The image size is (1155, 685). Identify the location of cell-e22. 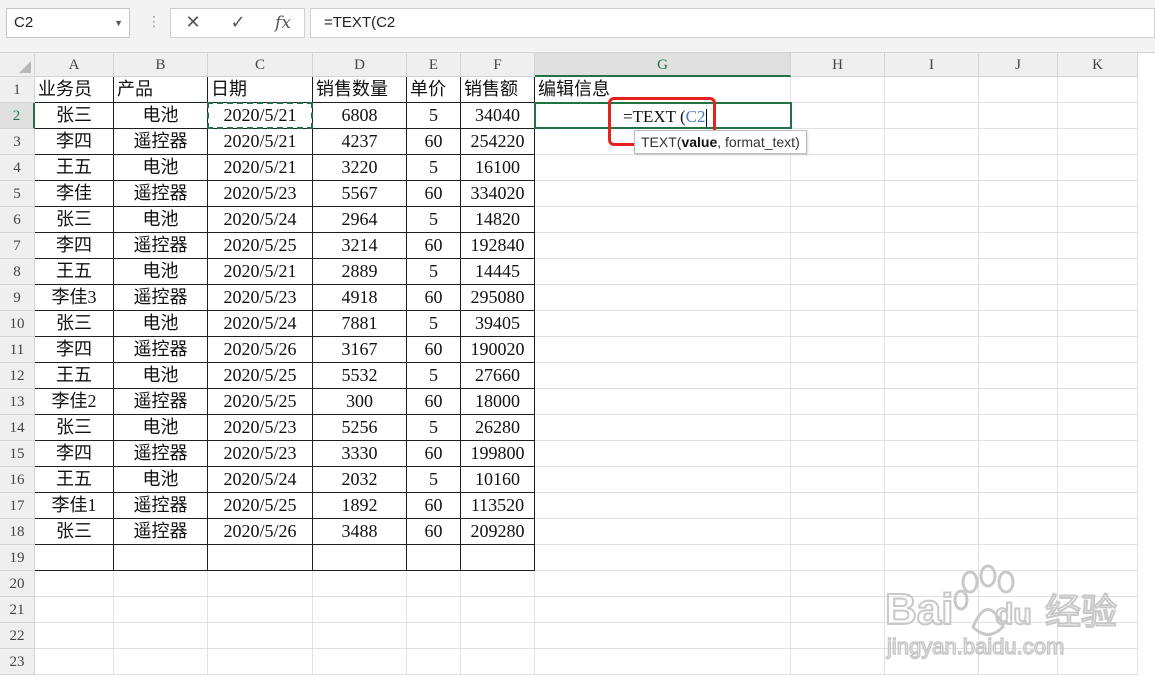
(434, 636).